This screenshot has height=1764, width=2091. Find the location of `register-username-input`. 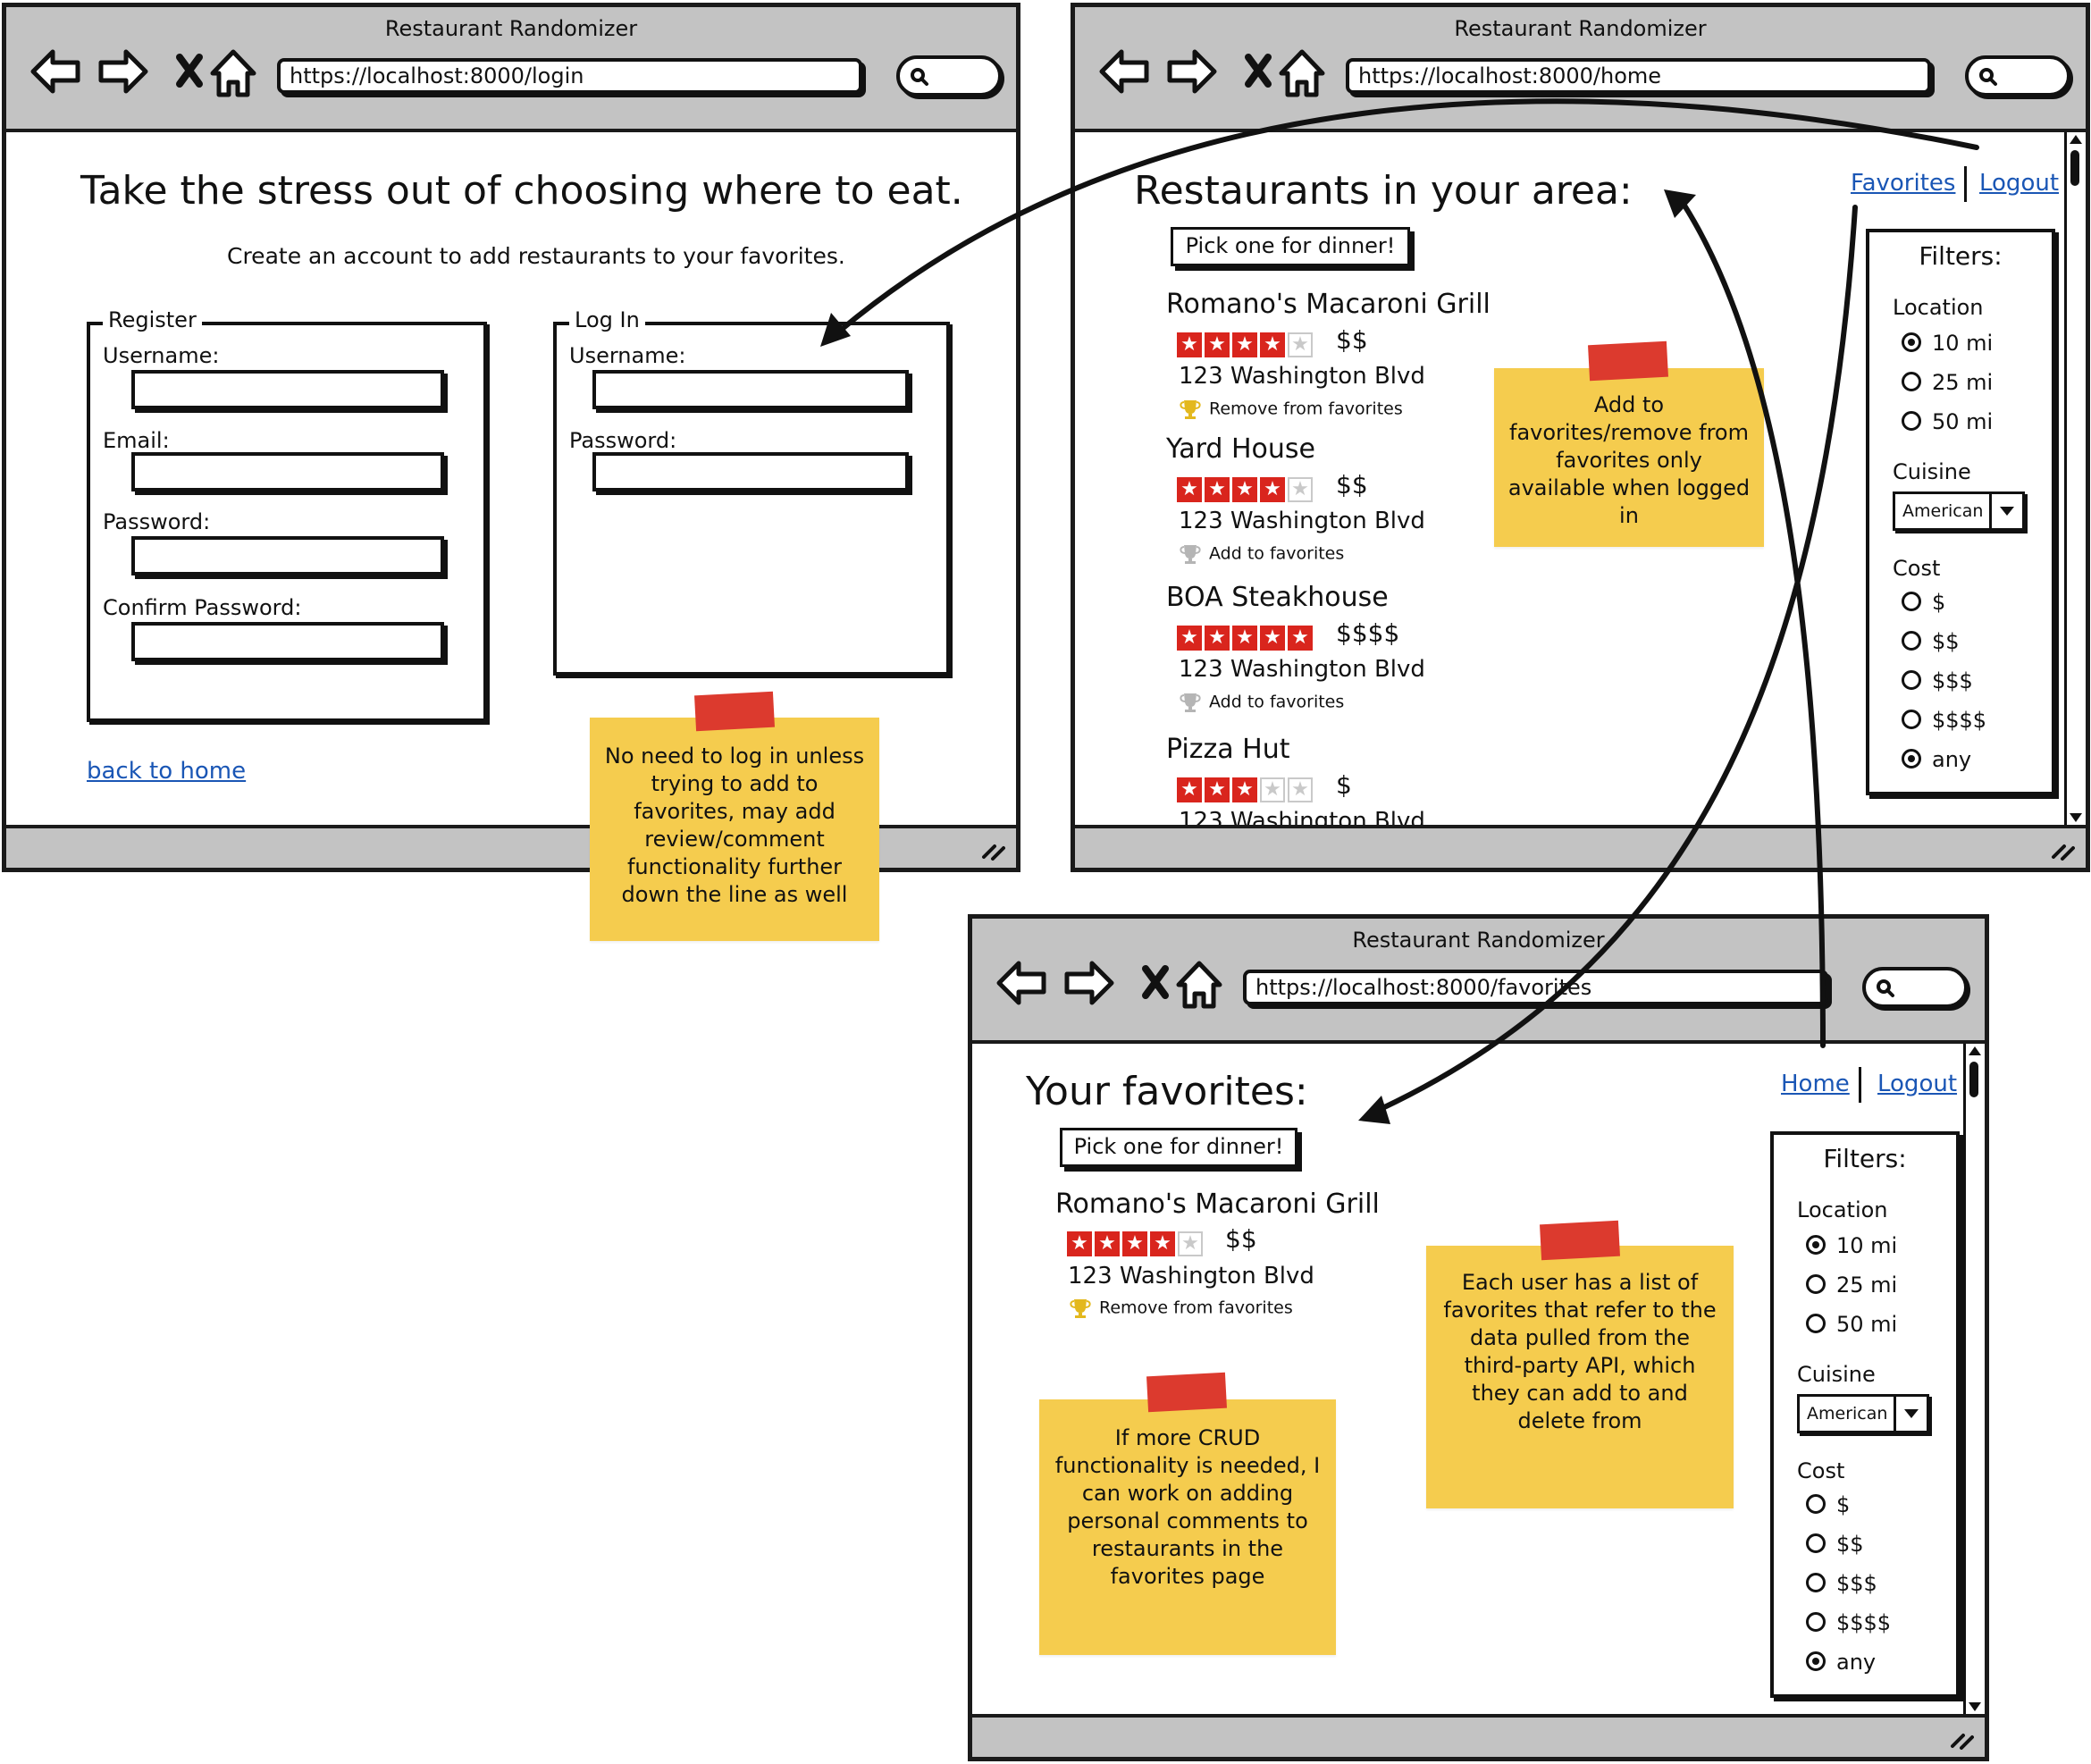

register-username-input is located at coordinates (287, 389).